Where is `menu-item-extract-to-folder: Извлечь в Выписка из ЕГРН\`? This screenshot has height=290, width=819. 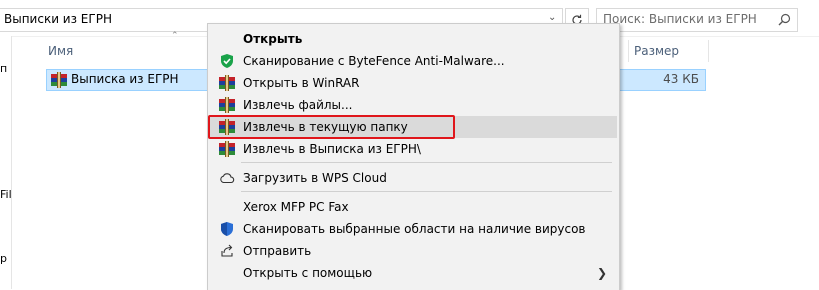 menu-item-extract-to-folder: Извлечь в Выписка из ЕГРН\ is located at coordinates (413, 149).